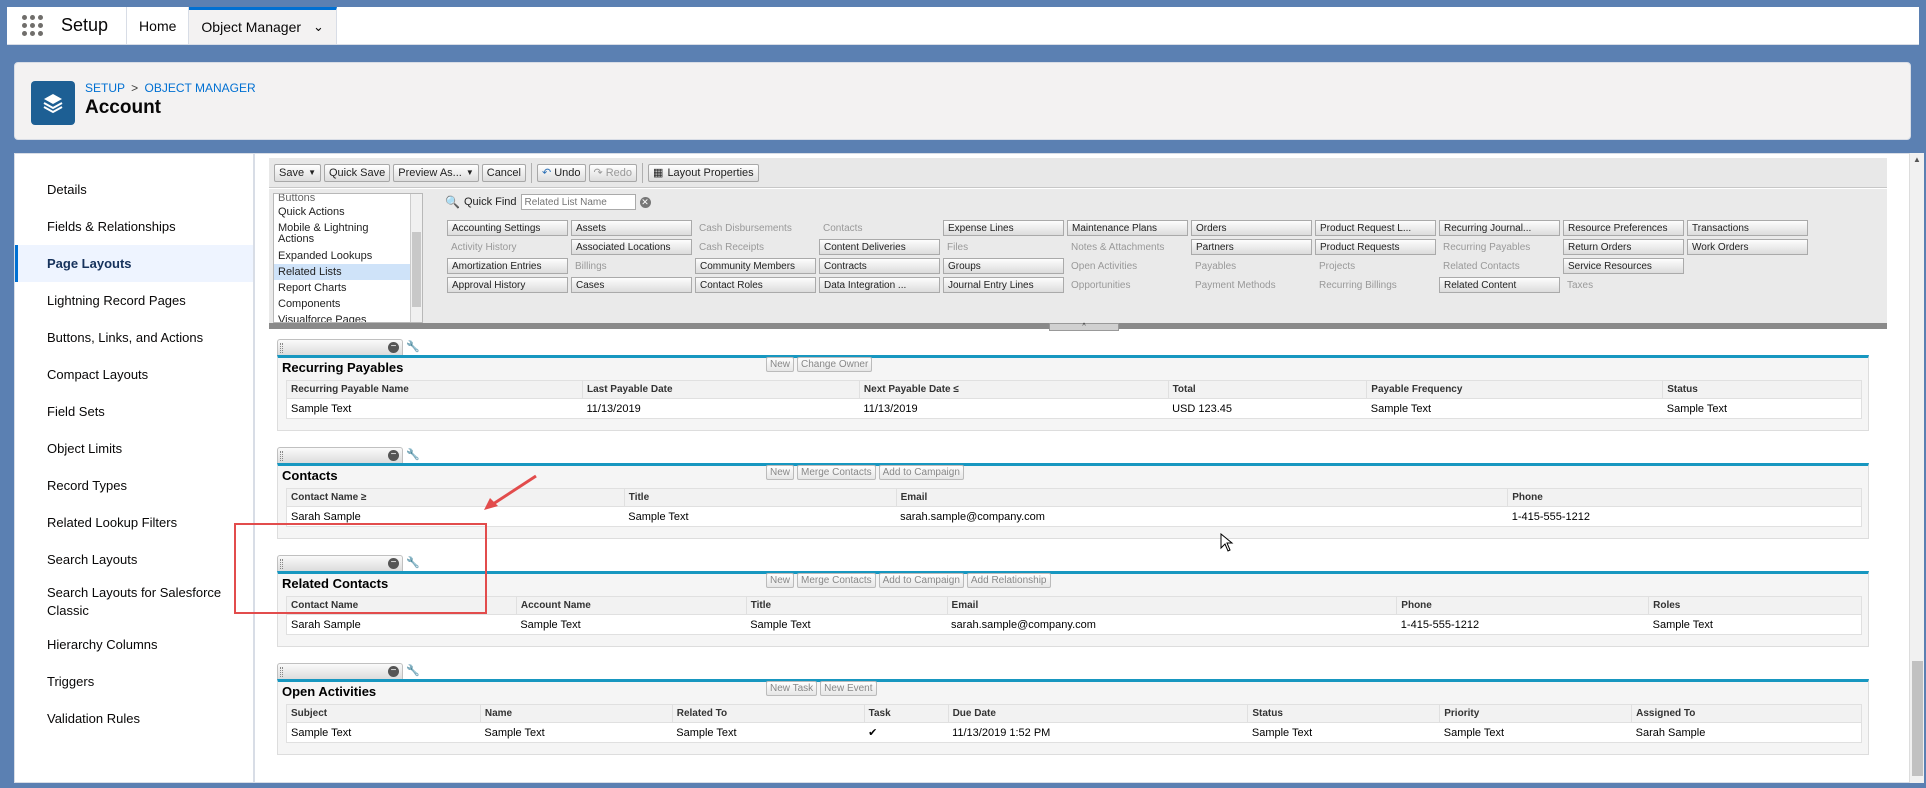 The height and width of the screenshot is (788, 1926). What do you see at coordinates (297, 172) in the screenshot?
I see `save-button: Save ▼` at bounding box center [297, 172].